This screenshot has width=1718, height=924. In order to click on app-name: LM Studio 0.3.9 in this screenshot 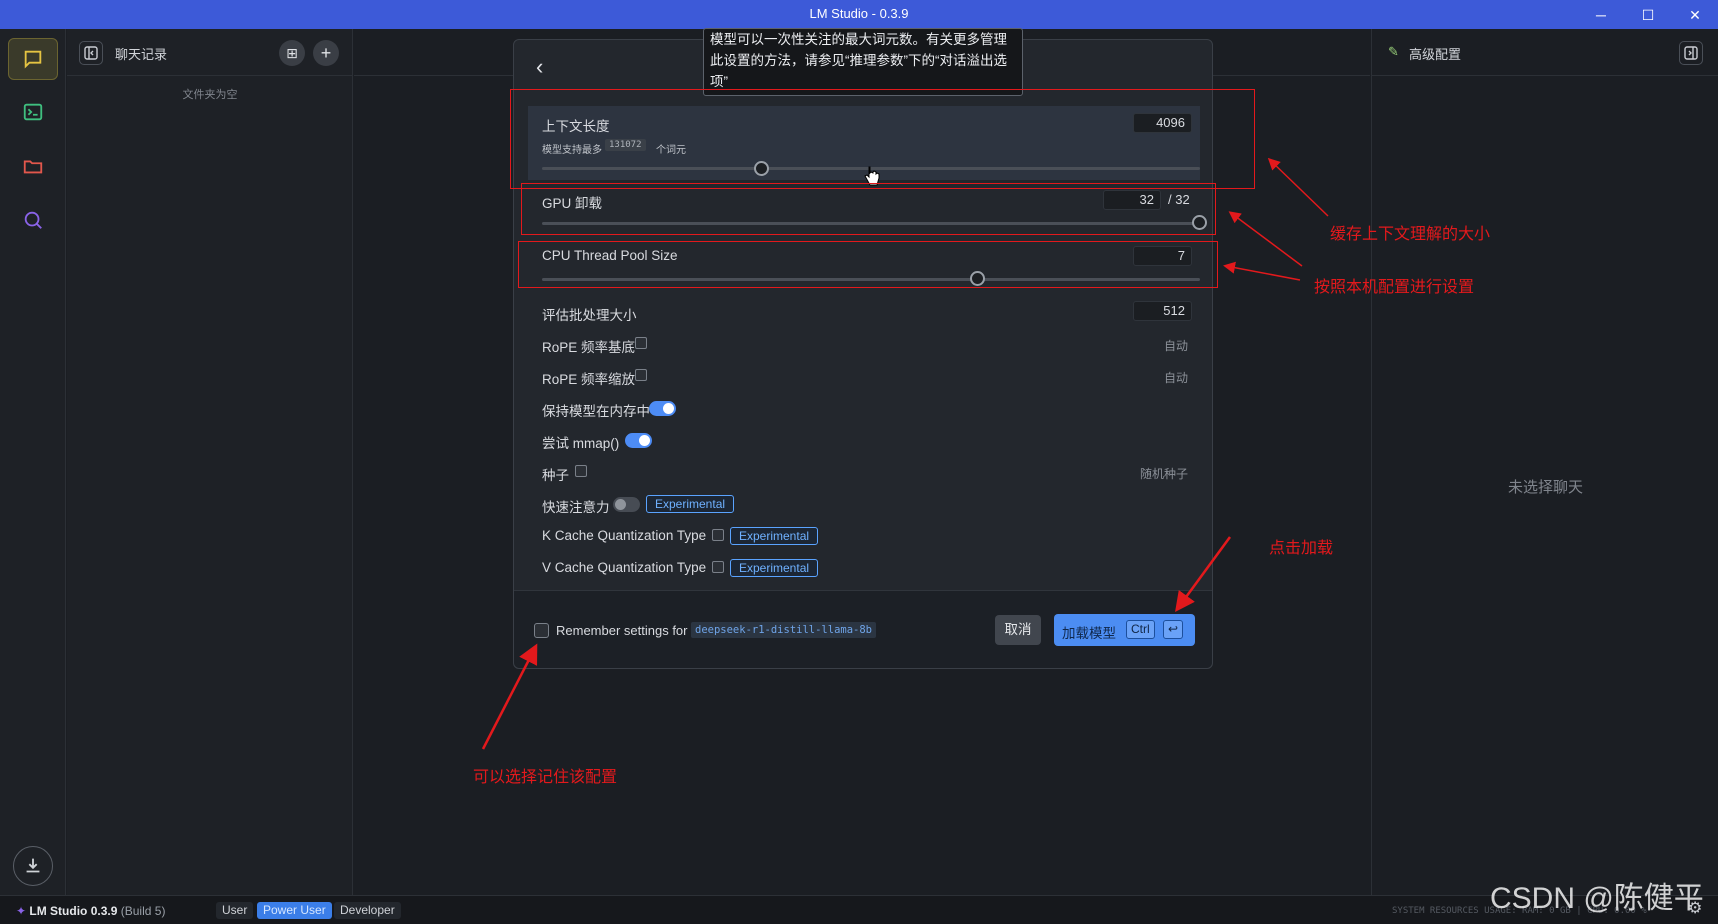, I will do `click(73, 911)`.